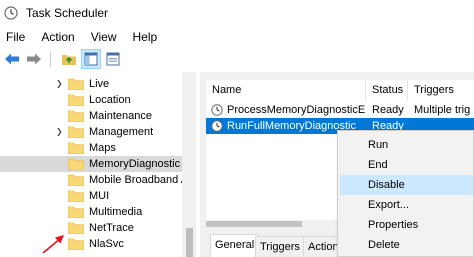  I want to click on tree-item-memorydiagnostic: MemoryDiagnostic, so click(91, 164).